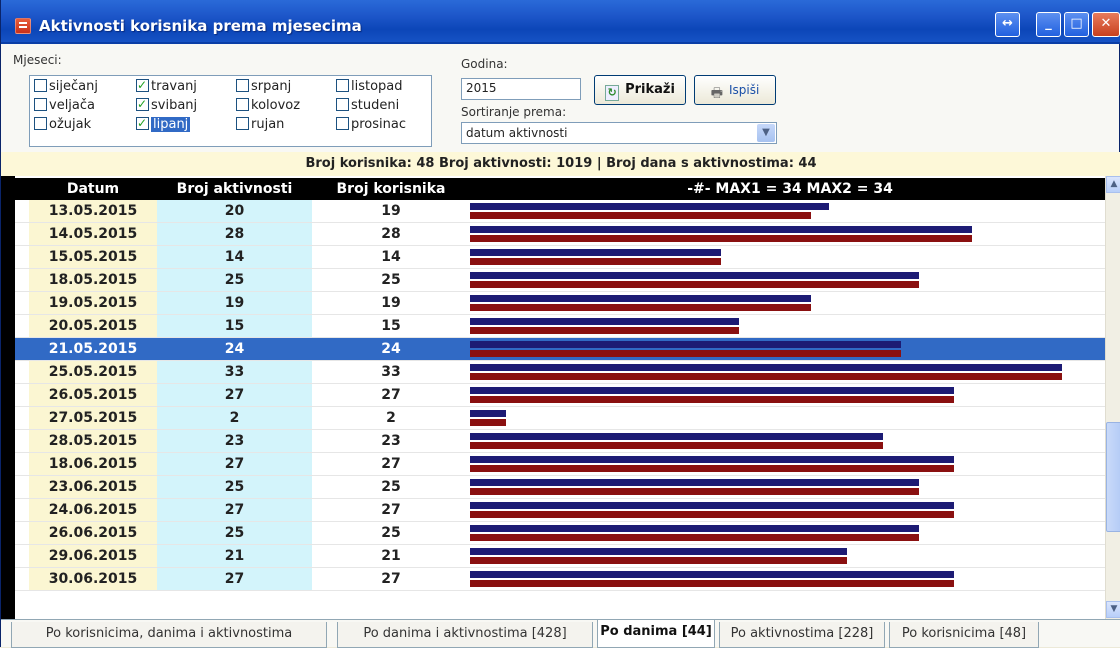 This screenshot has height=648, width=1120. Describe the element at coordinates (234, 234) in the screenshot. I see `cell-broj-aktivnosti: 28` at that location.